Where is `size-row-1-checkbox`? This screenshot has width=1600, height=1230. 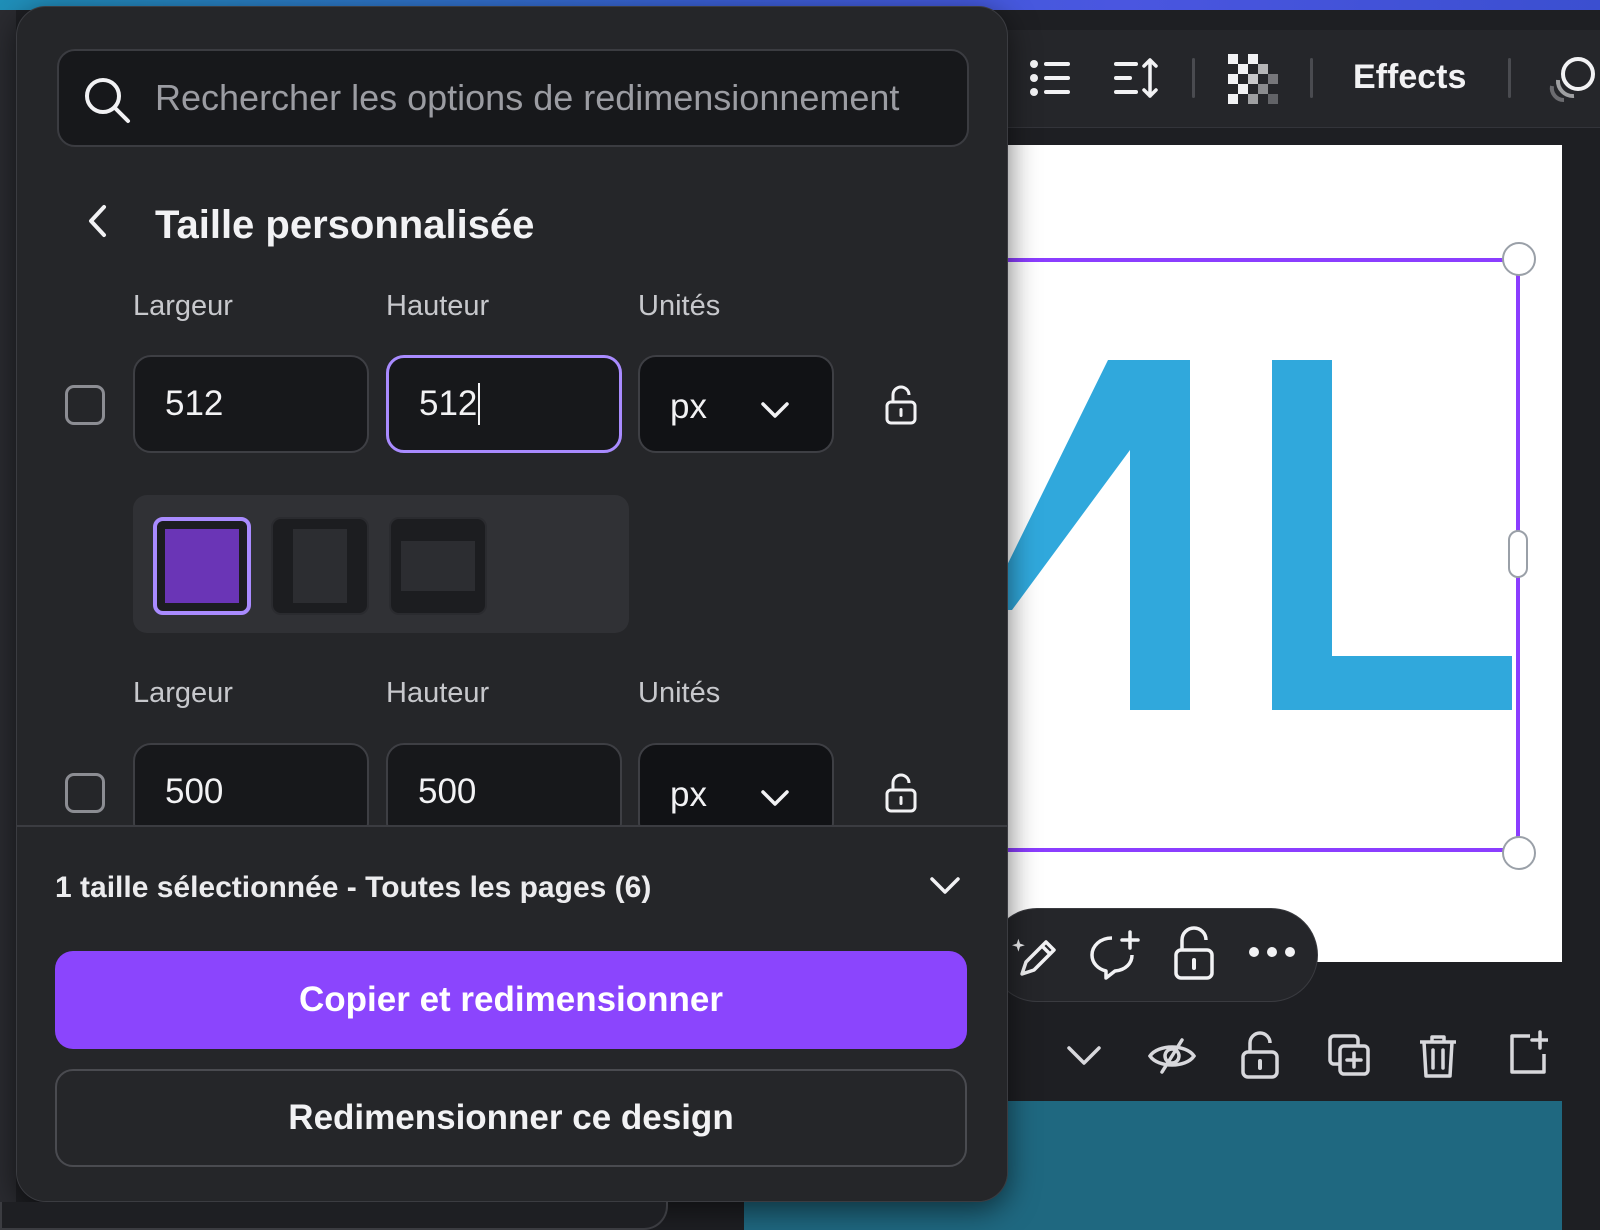
size-row-1-checkbox is located at coordinates (85, 405).